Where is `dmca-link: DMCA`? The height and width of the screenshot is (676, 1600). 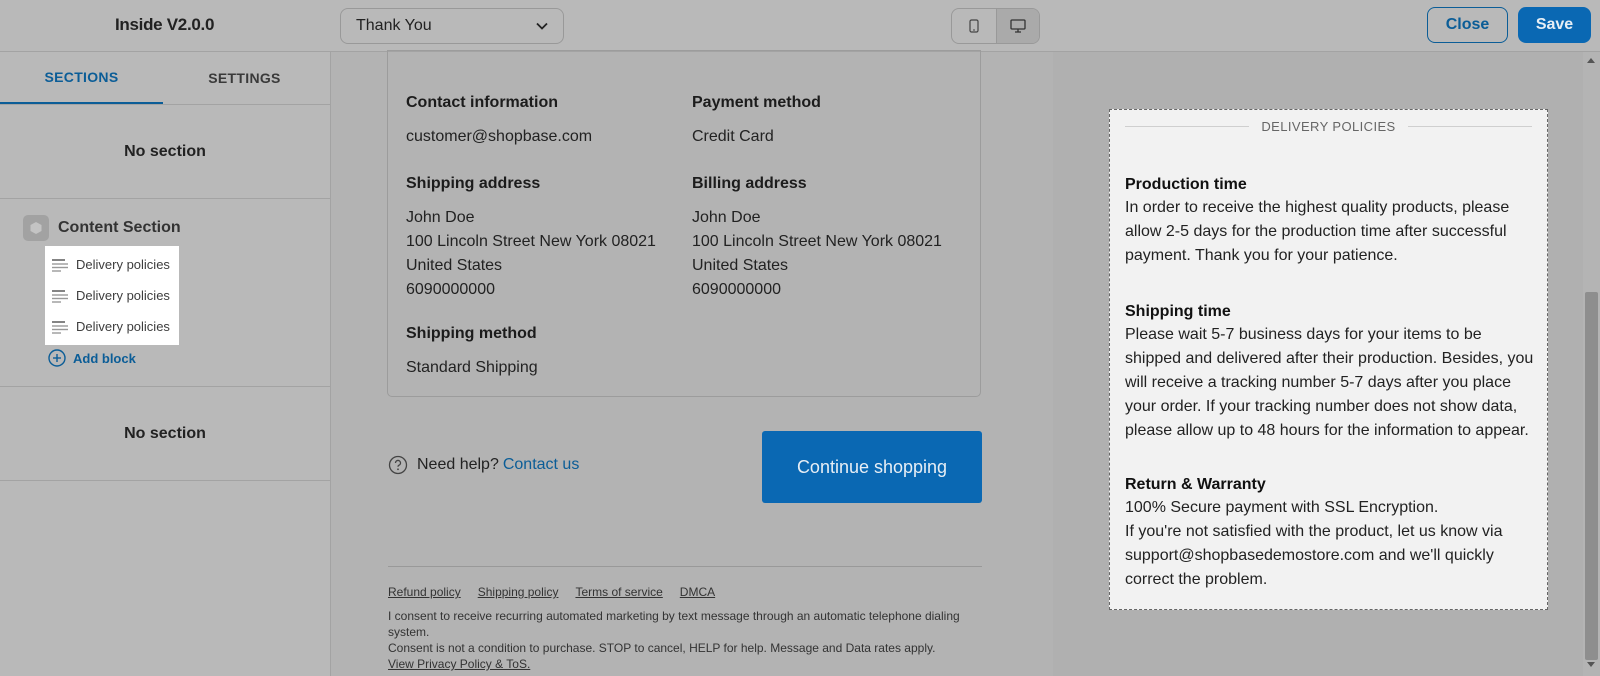 dmca-link: DMCA is located at coordinates (697, 592).